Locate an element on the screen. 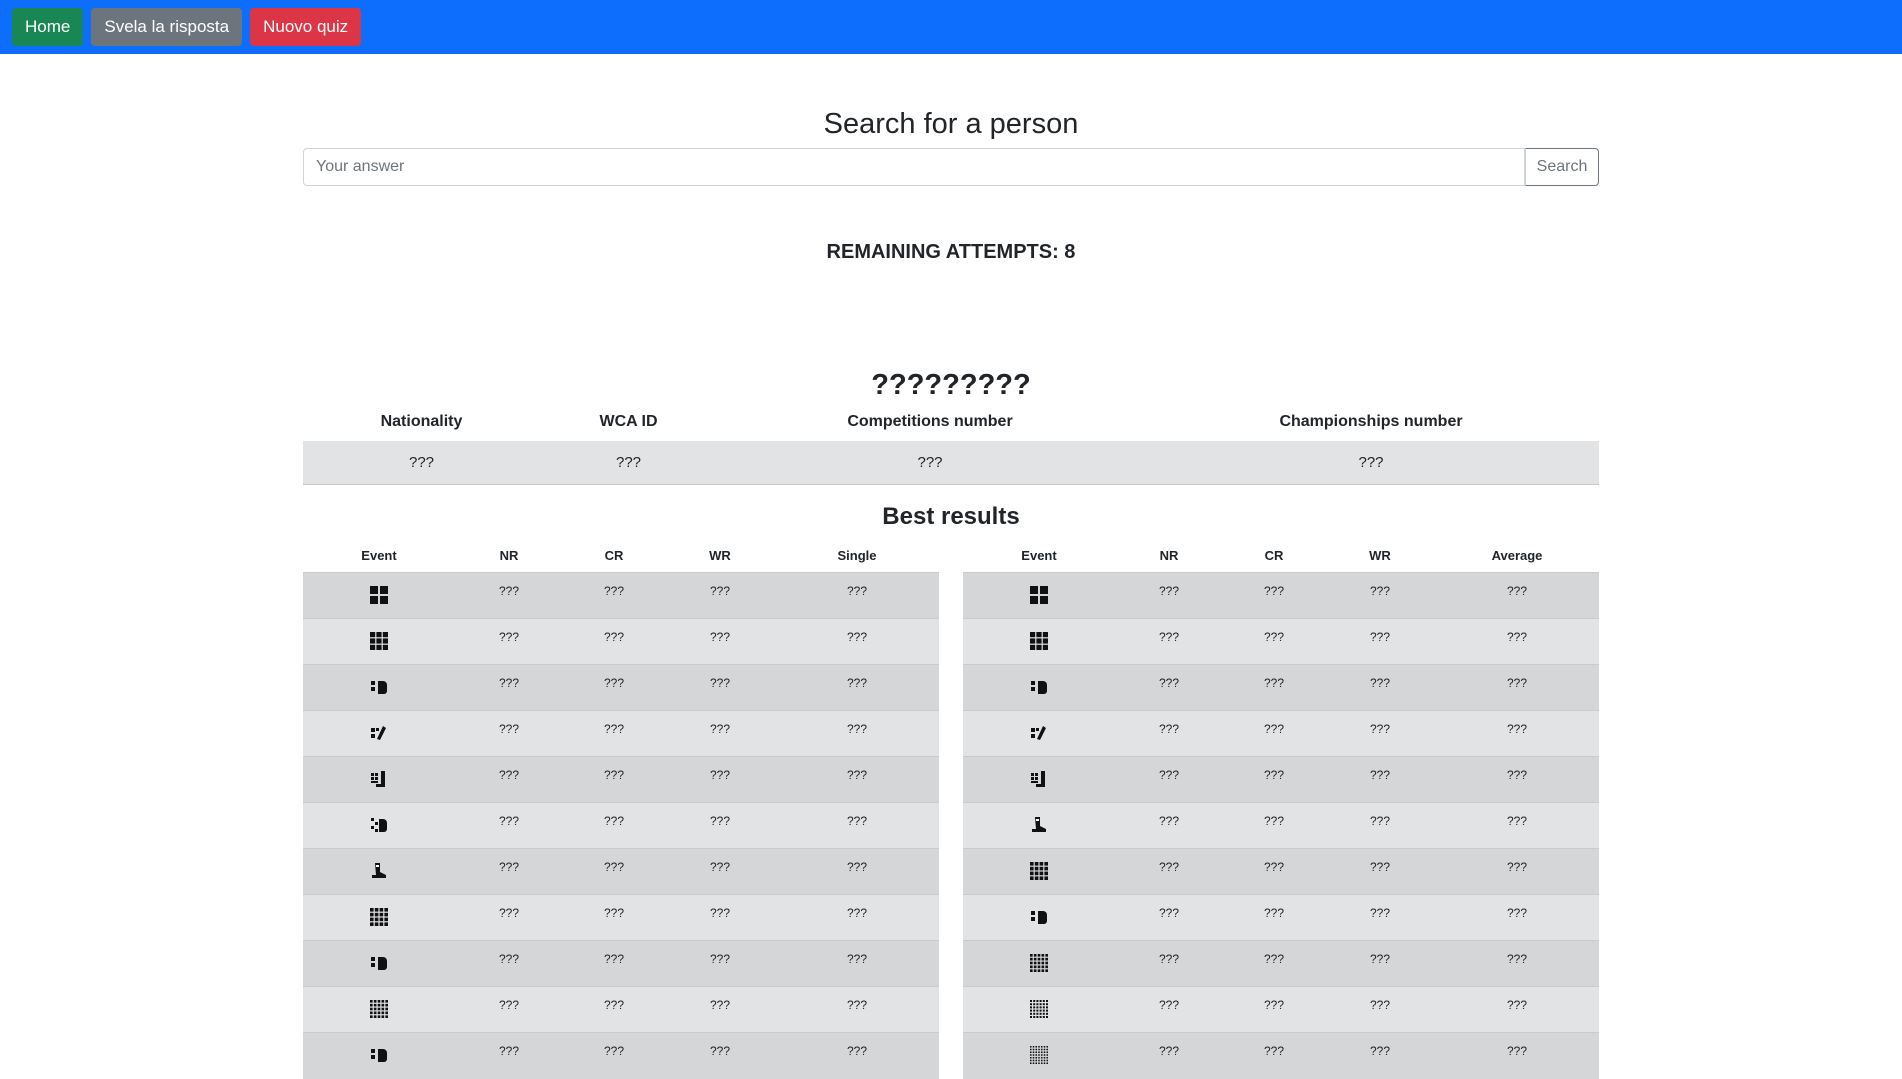 Image resolution: width=1902 pixels, height=1079 pixels. 3x3-feet-icon is located at coordinates (1039, 825).